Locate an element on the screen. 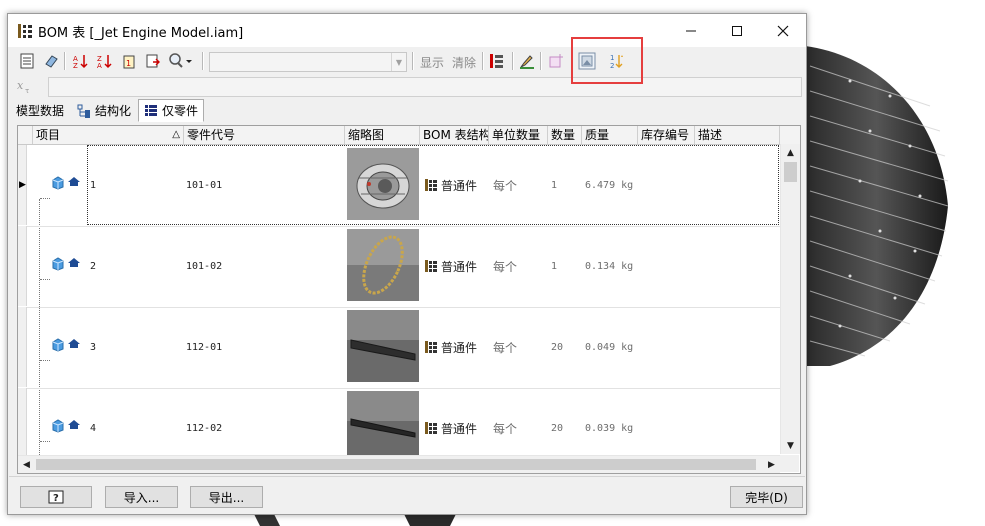 The height and width of the screenshot is (526, 985). close-button is located at coordinates (783, 30).